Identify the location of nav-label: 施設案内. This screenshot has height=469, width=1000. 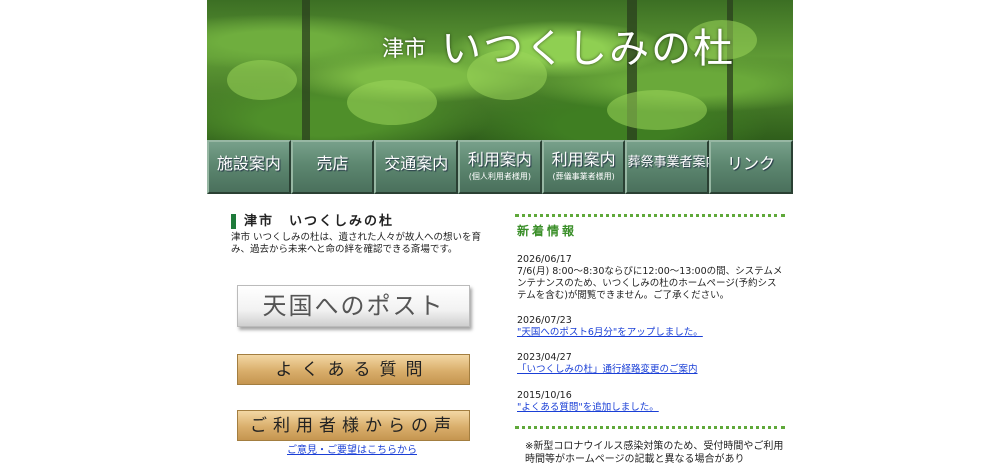
(248, 163).